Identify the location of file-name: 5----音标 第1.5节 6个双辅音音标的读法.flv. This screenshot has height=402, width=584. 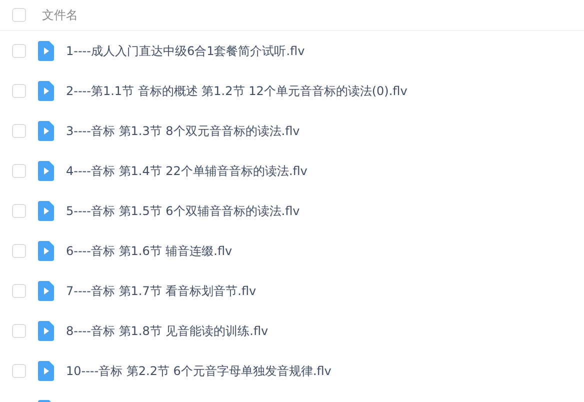
(183, 211).